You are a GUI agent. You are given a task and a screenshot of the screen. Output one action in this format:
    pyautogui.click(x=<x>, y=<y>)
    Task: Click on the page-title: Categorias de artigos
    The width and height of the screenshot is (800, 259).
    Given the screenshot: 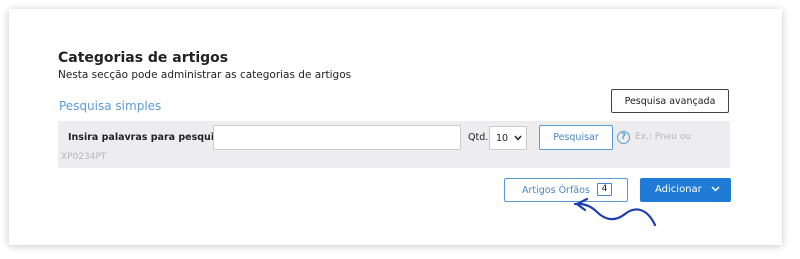 What is the action you would take?
    pyautogui.click(x=143, y=58)
    